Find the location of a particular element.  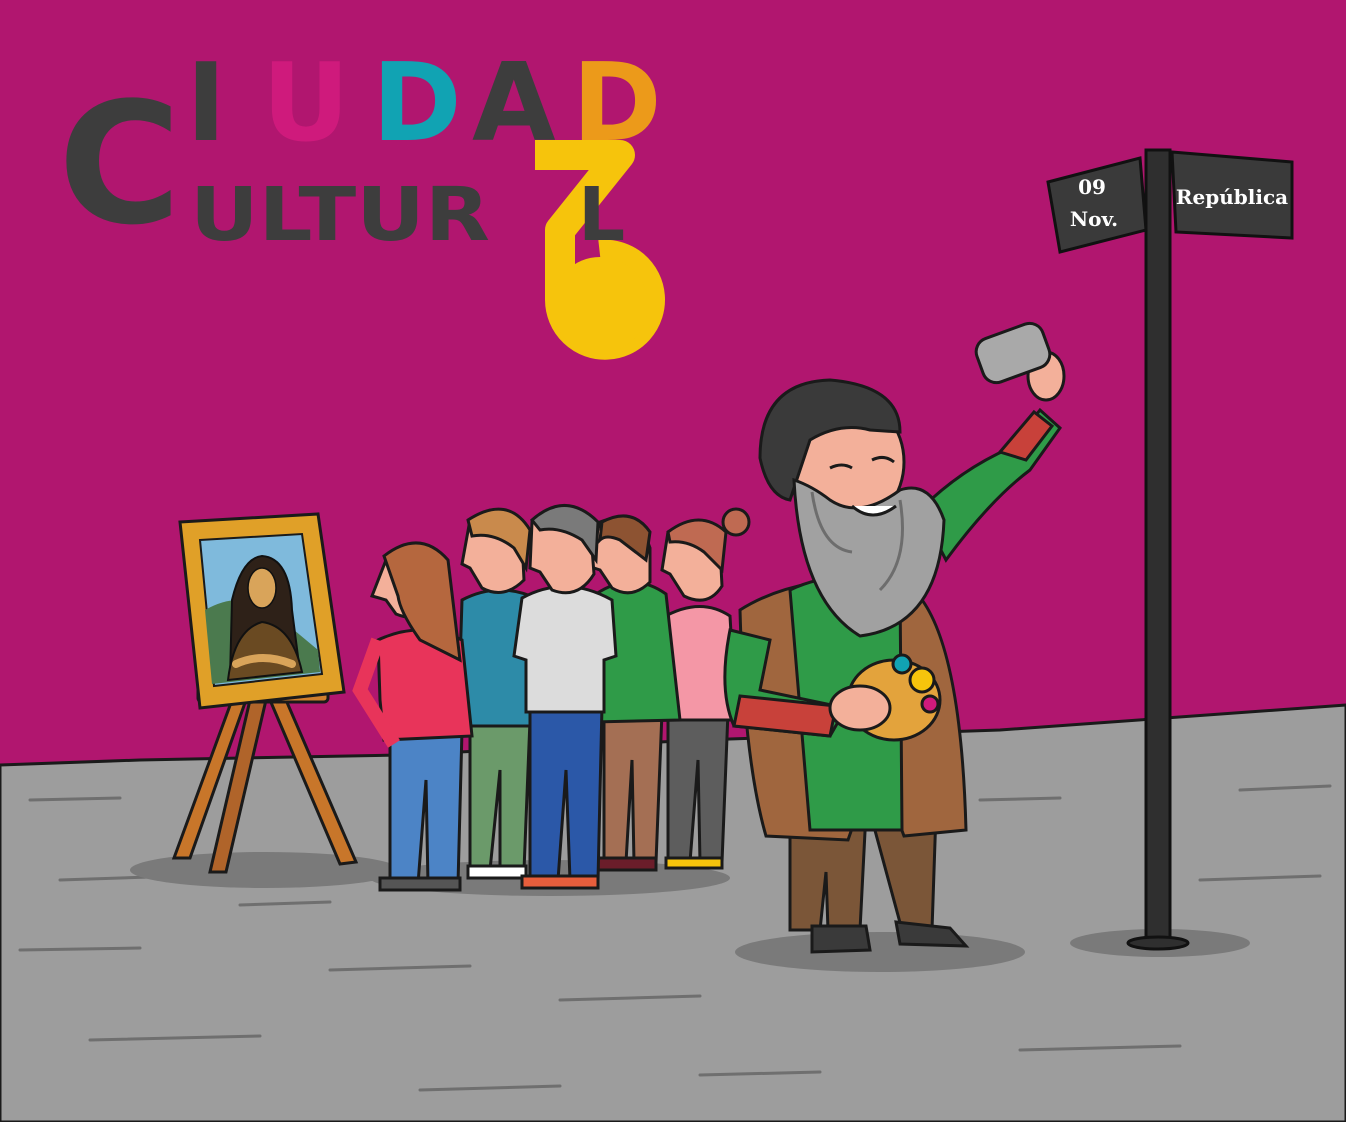

logo-letter-d: D is located at coordinates (417, 103).